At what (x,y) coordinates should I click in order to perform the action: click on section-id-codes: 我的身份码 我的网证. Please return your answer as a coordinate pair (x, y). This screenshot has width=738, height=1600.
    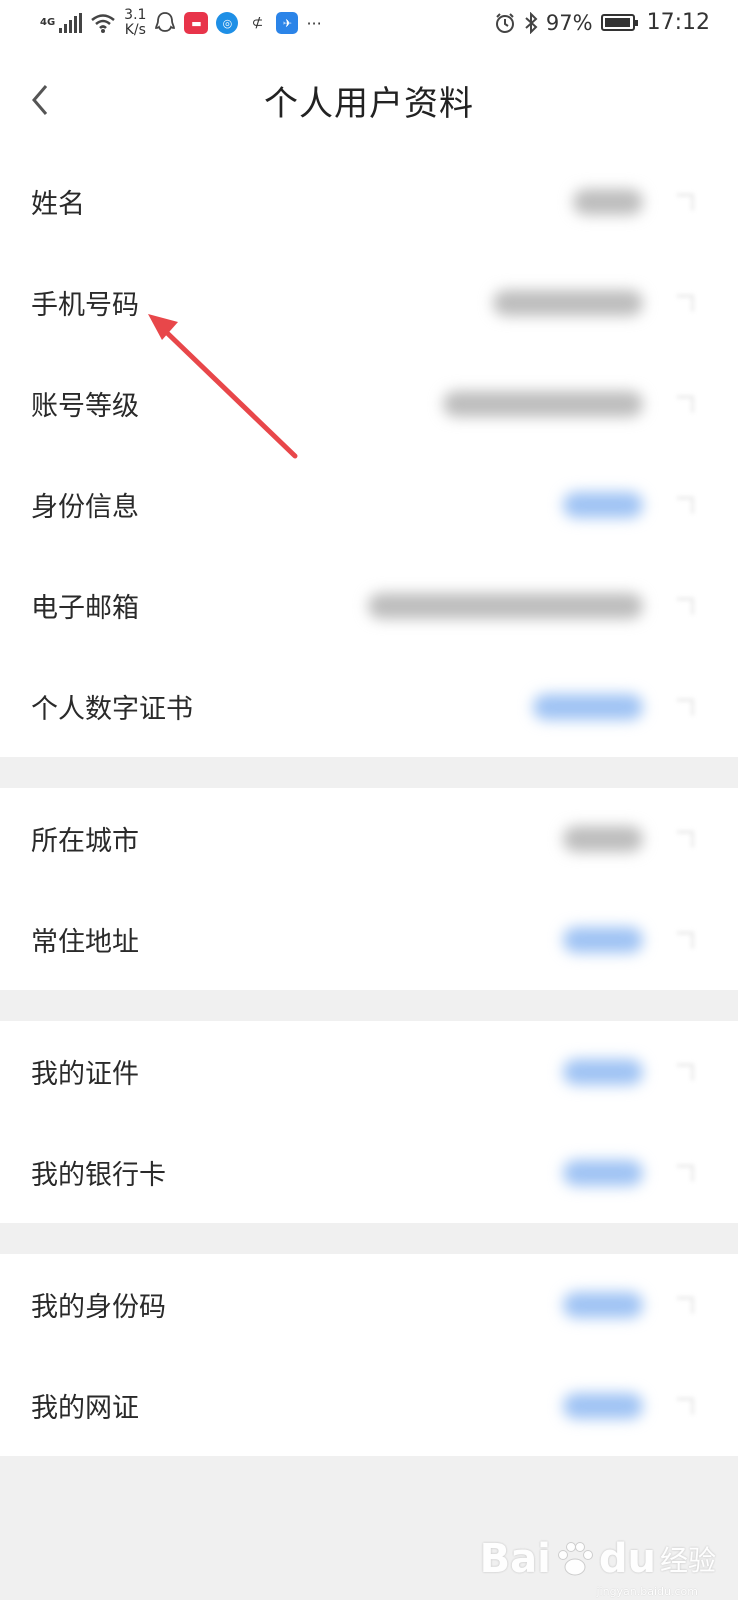
    Looking at the image, I should click on (369, 1355).